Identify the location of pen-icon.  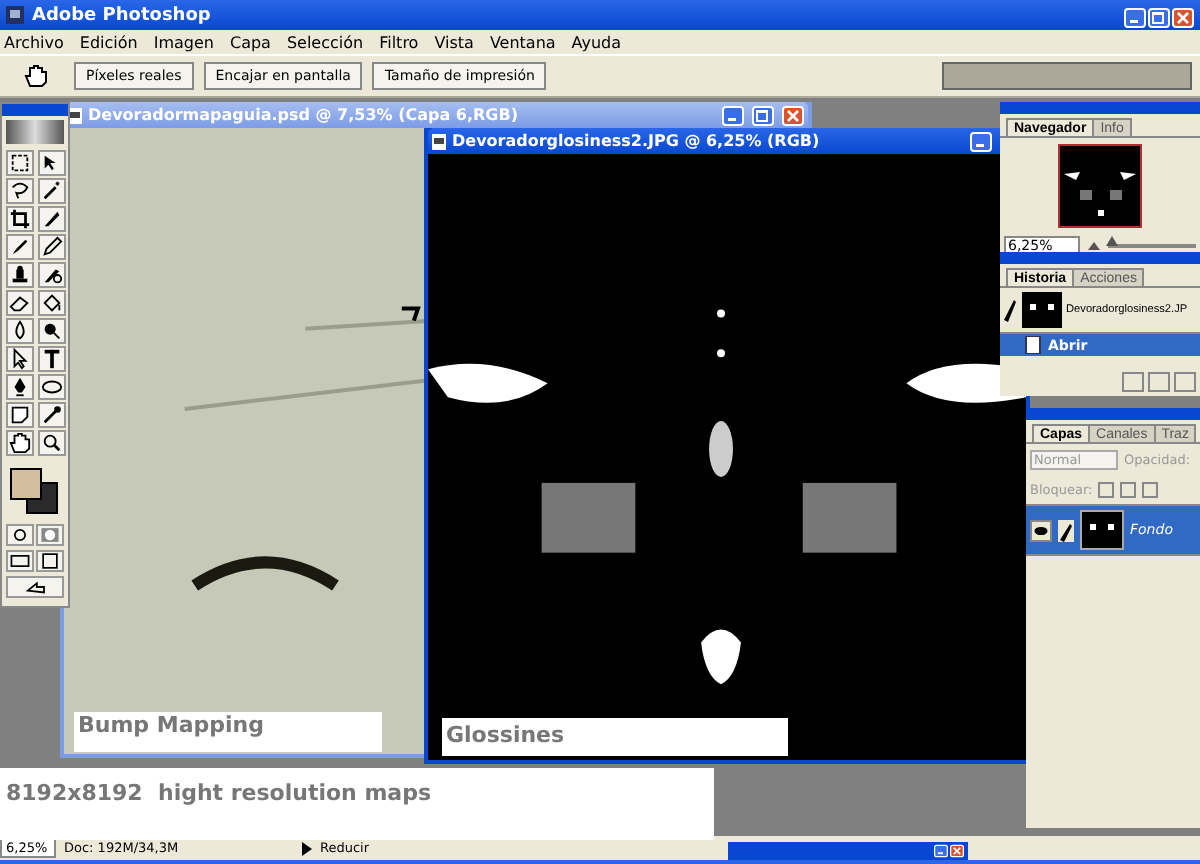
(20, 387).